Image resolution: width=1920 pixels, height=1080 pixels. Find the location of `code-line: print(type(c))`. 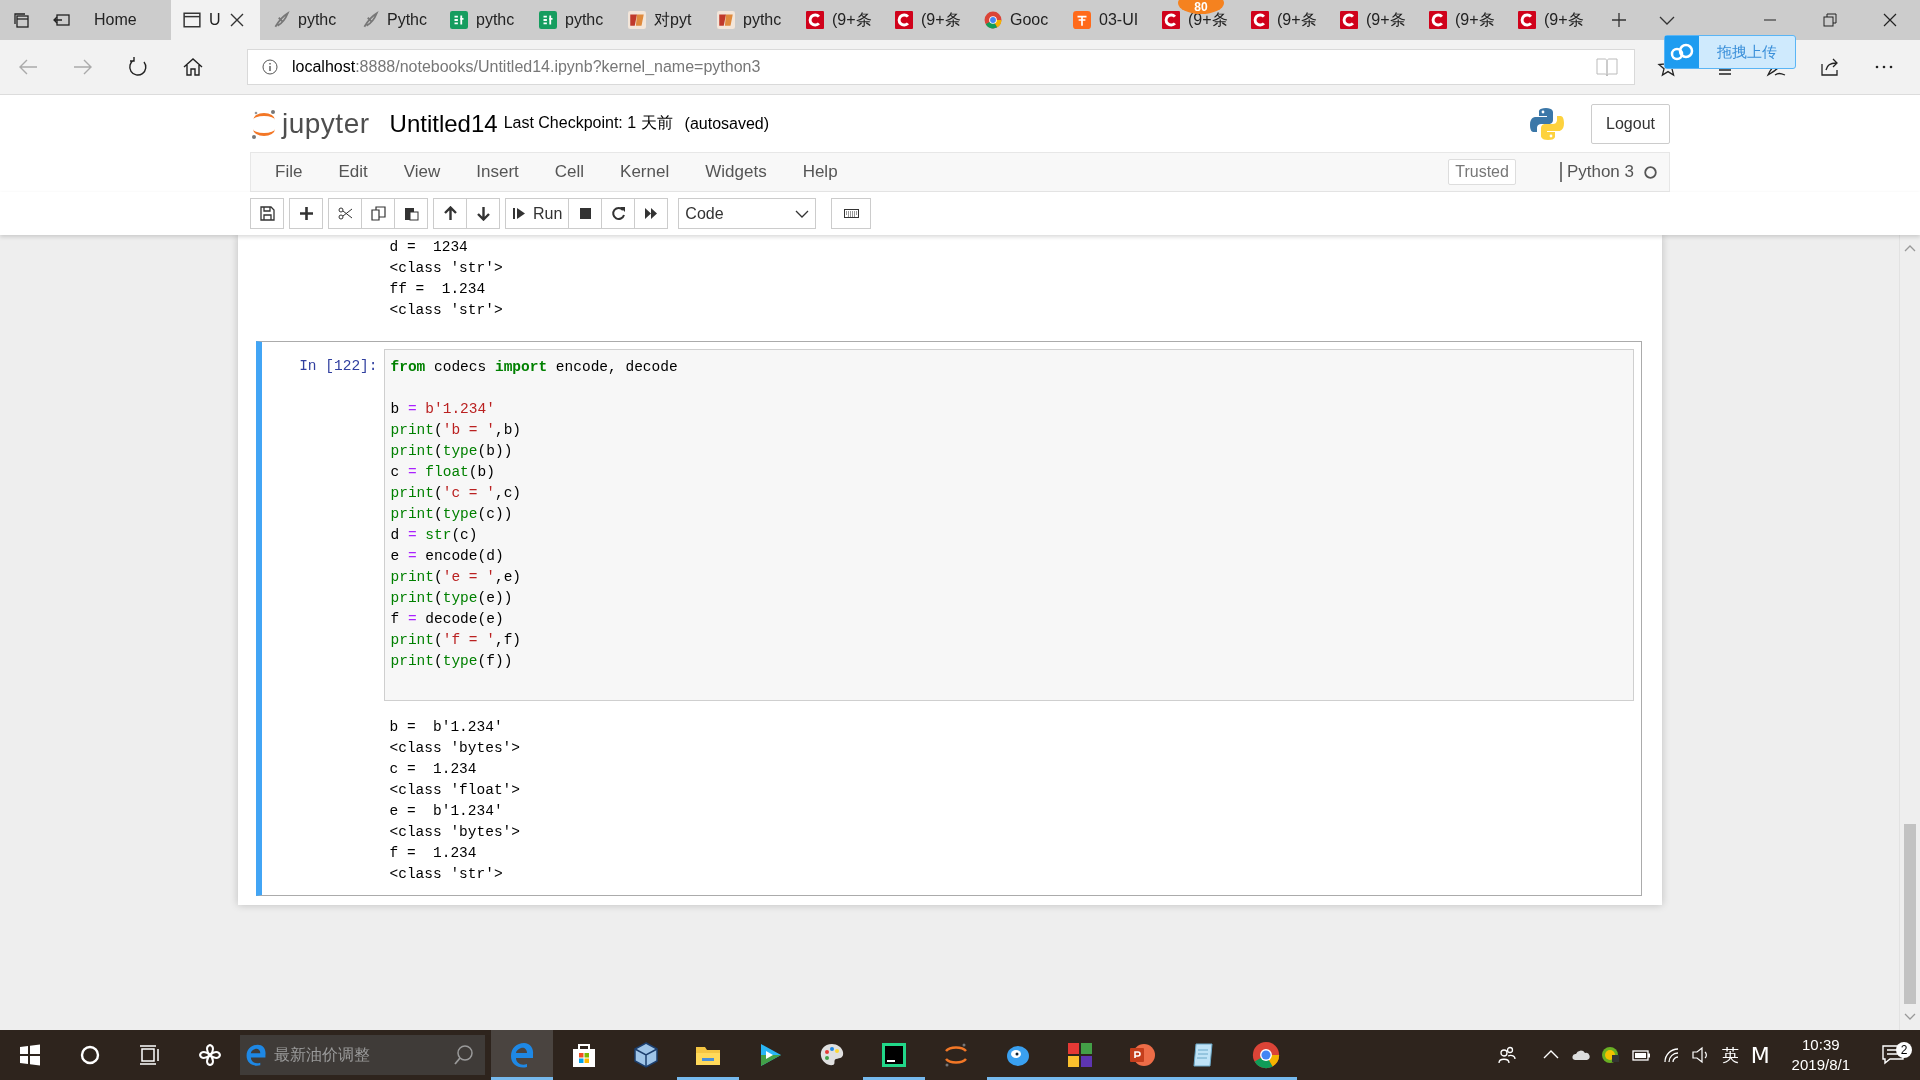

code-line: print(type(c)) is located at coordinates (452, 514).